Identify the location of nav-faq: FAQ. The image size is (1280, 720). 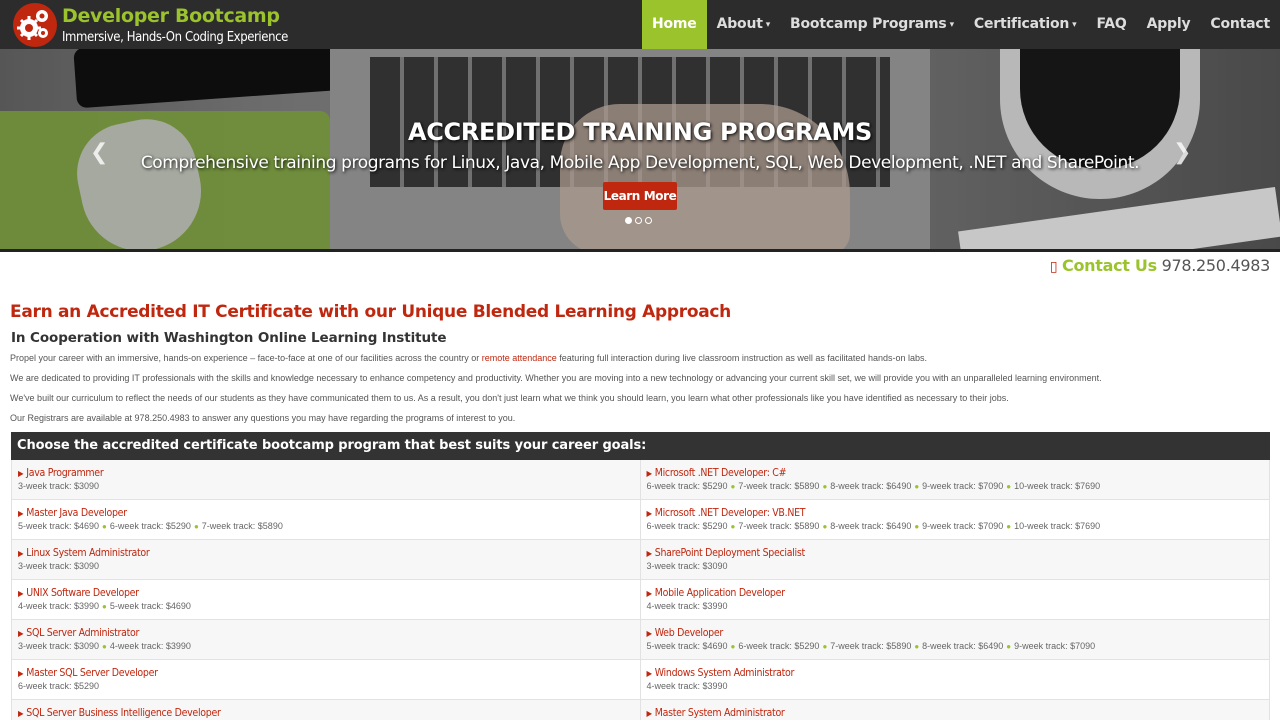
(1112, 24).